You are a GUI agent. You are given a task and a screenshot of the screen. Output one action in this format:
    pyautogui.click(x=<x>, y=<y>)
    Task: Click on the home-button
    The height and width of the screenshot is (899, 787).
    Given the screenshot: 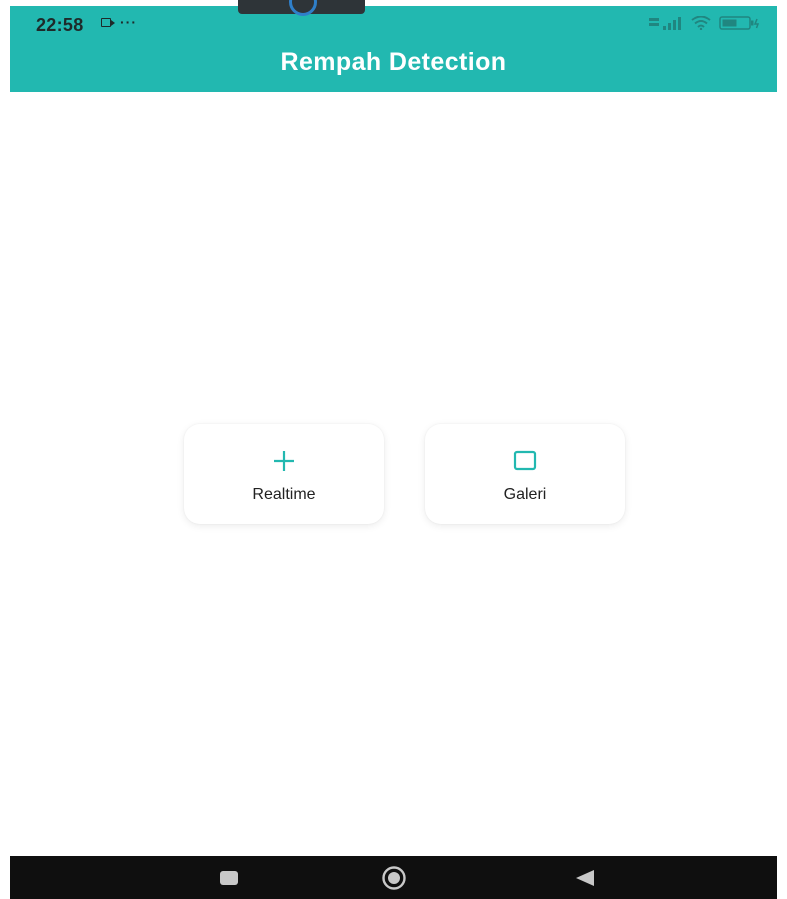 What is the action you would take?
    pyautogui.click(x=394, y=877)
    